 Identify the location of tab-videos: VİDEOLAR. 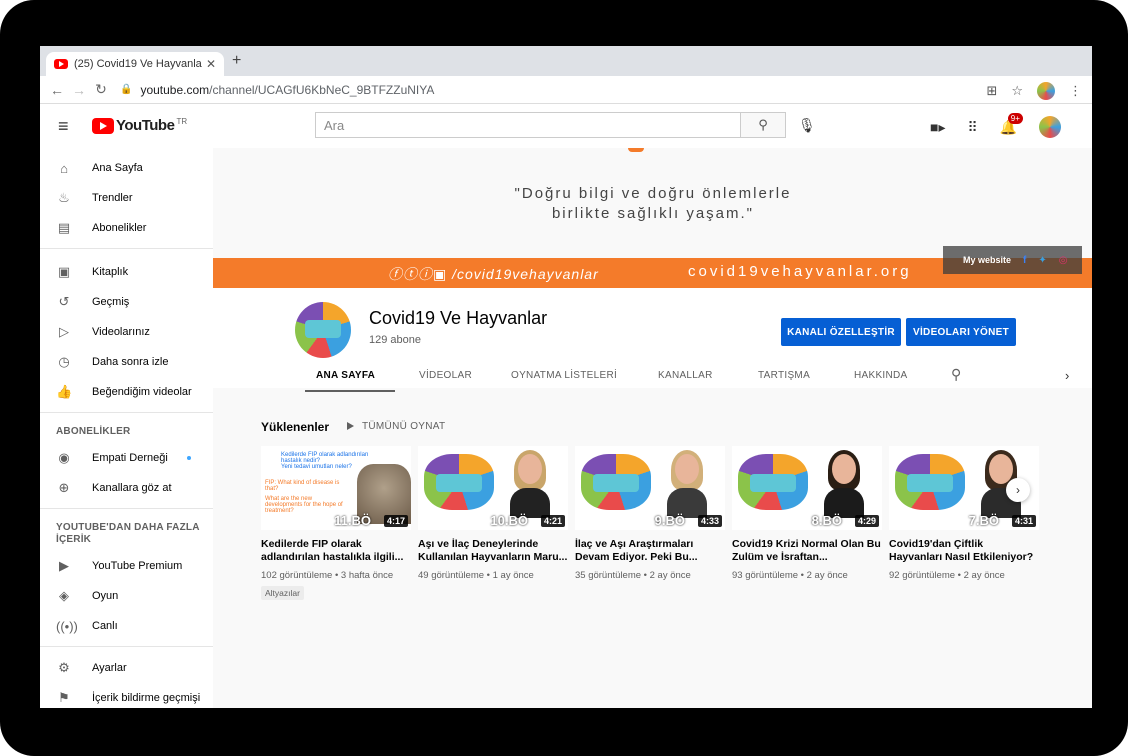
(445, 375).